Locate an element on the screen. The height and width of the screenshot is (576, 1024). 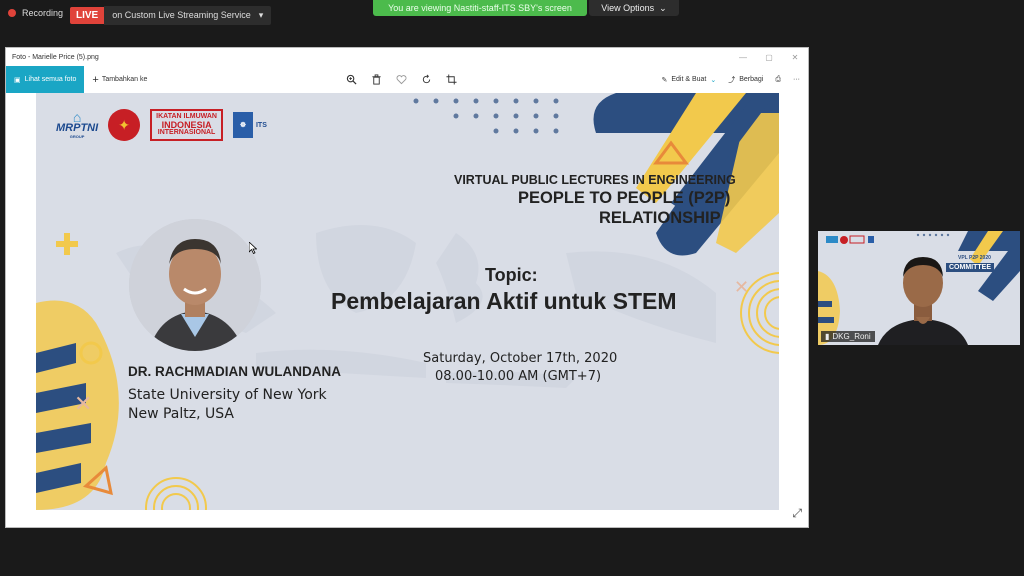
add-to-button: + Tambahkan ke is located at coordinates (119, 80).